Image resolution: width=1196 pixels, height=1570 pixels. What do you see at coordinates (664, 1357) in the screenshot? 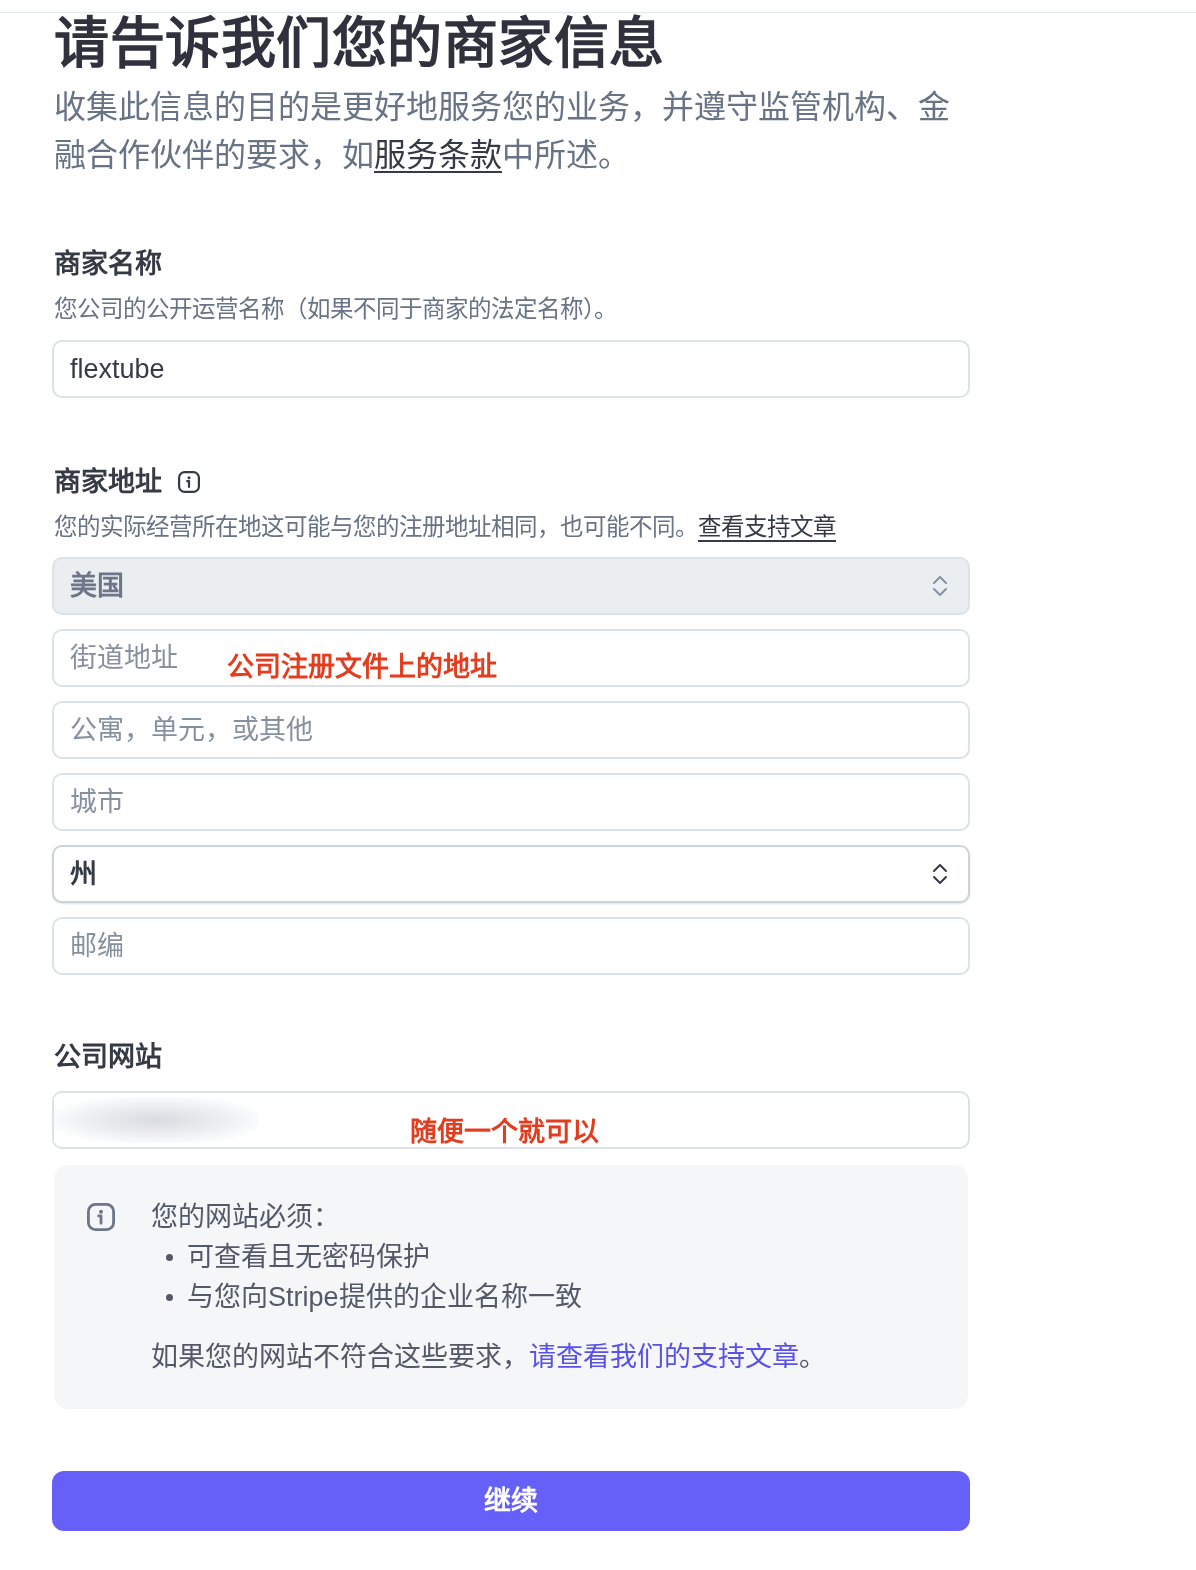
I see `support-article-link: 请查看我们的支持文章` at bounding box center [664, 1357].